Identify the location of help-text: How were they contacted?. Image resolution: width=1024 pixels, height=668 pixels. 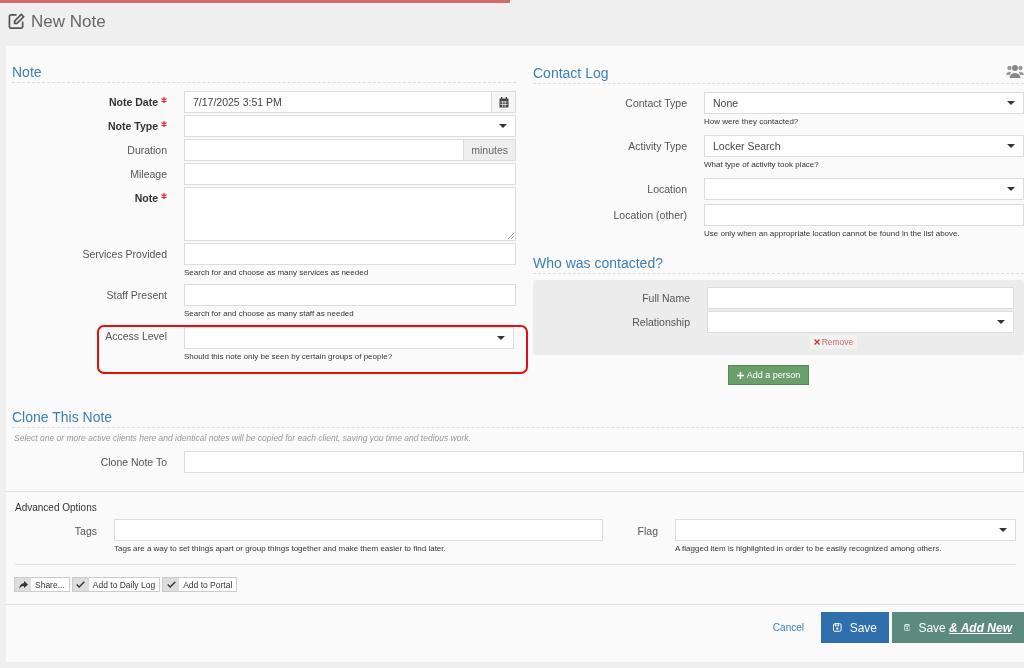
(752, 121).